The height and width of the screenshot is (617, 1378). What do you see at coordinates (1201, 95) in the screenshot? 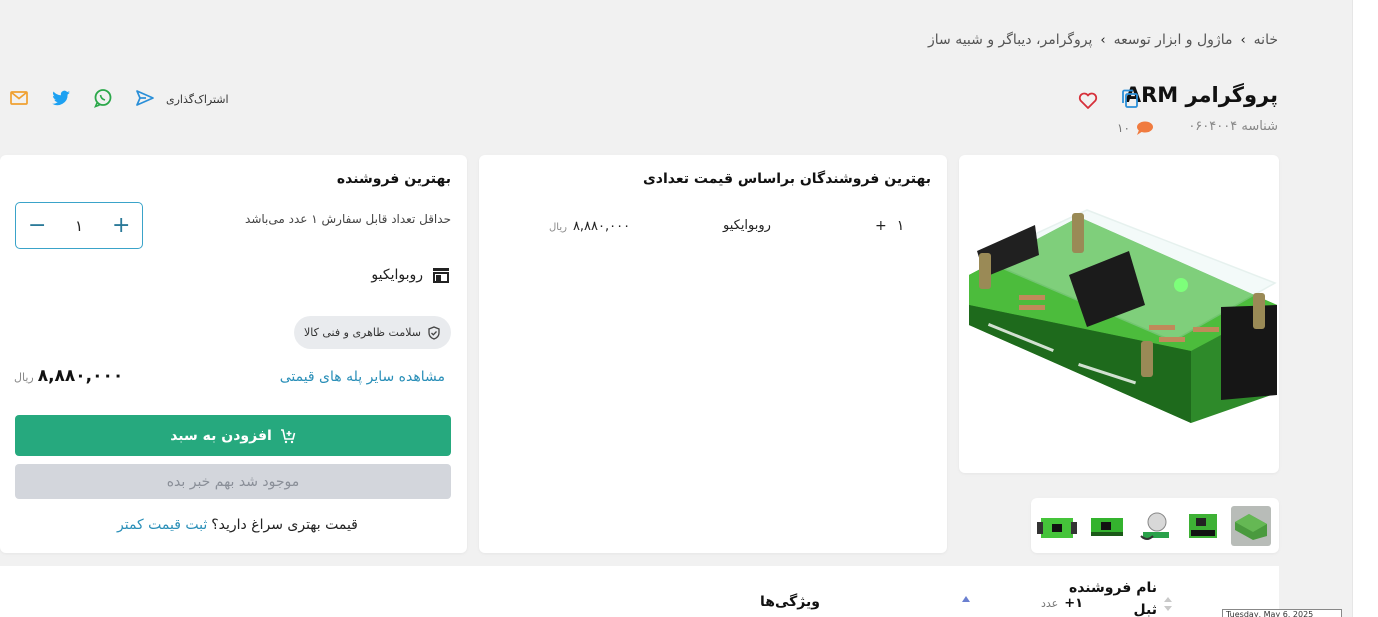
I see `product-title: پروگرامر ARM` at bounding box center [1201, 95].